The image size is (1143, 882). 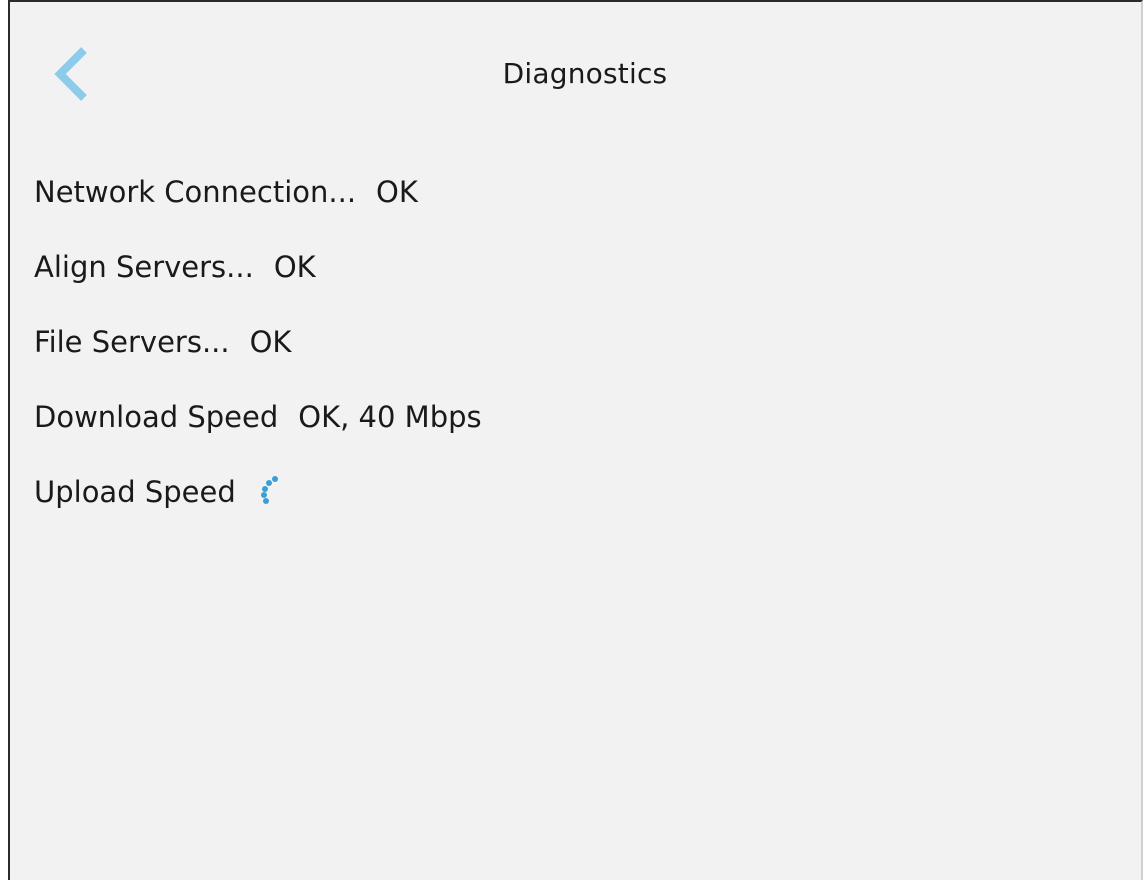 What do you see at coordinates (390, 417) in the screenshot?
I see `diagnostic-status: OK, 40 Mbps` at bounding box center [390, 417].